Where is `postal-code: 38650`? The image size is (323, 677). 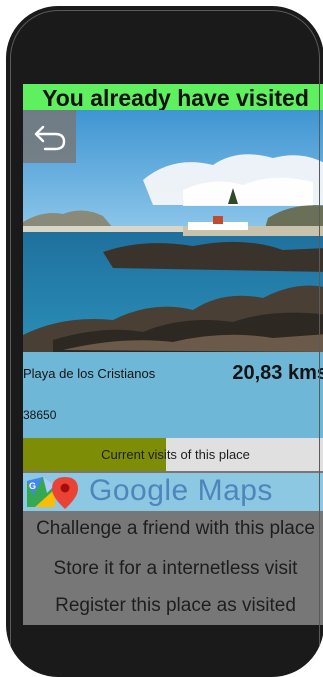
postal-code: 38650 is located at coordinates (40, 415).